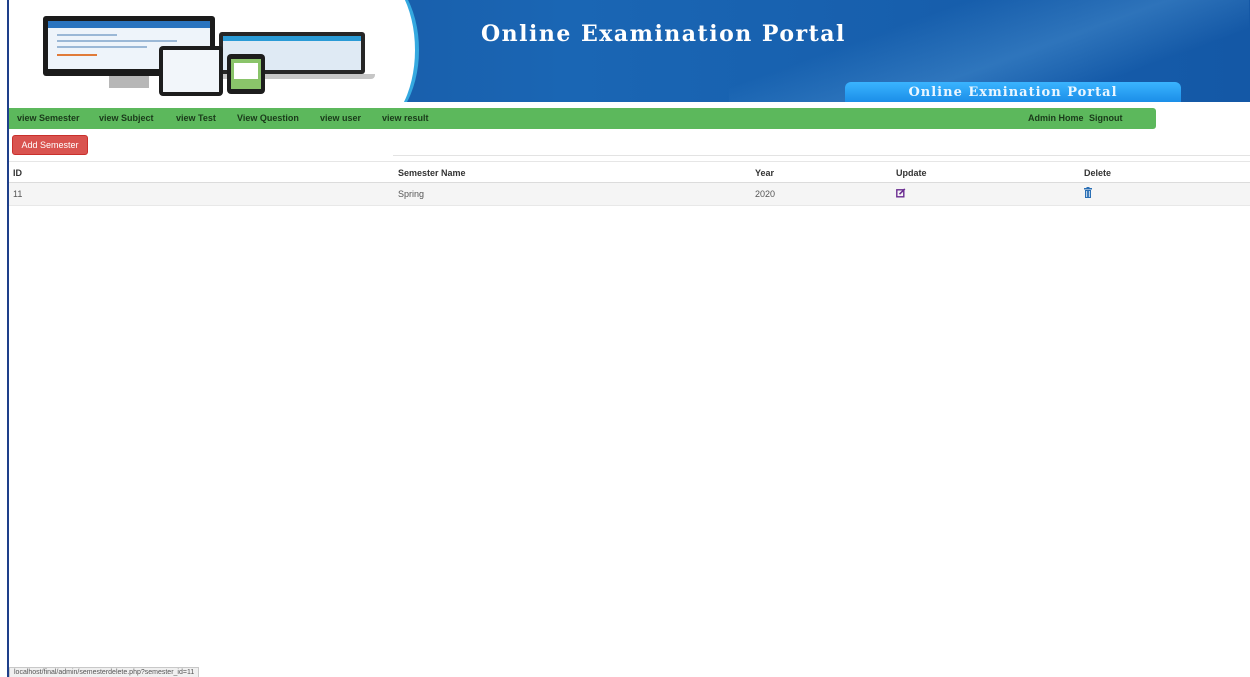 The width and height of the screenshot is (1250, 677). What do you see at coordinates (1056, 118) in the screenshot?
I see `nav-admin-home: Admin Home` at bounding box center [1056, 118].